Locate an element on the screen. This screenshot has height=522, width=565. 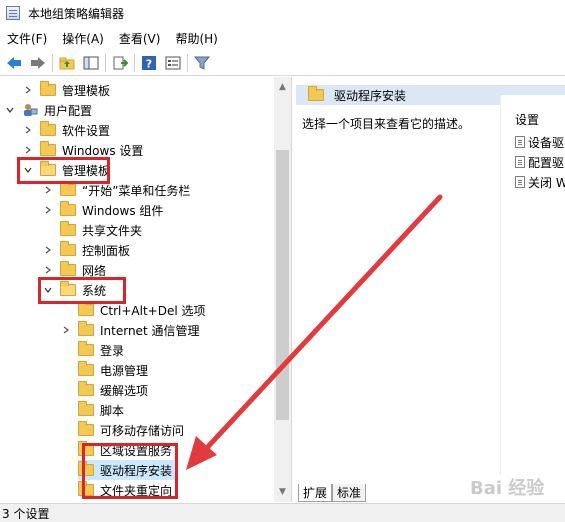
user-config-icon is located at coordinates (30, 110).